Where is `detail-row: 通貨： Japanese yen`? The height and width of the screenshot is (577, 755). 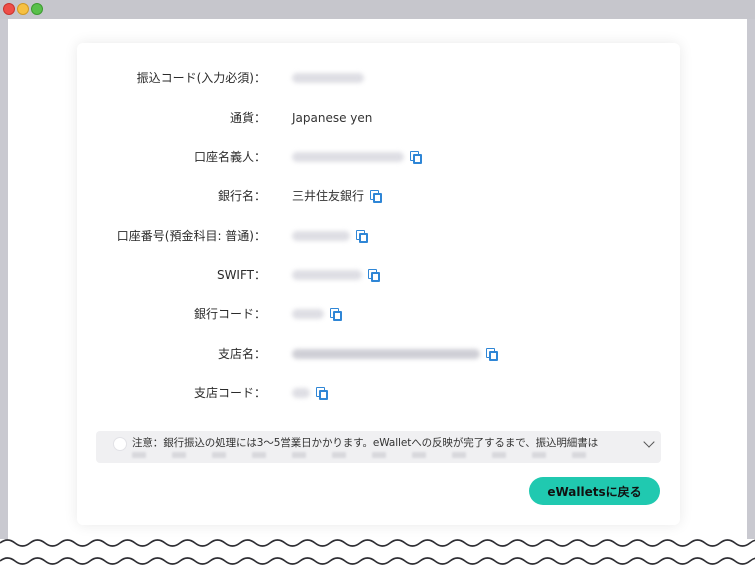
detail-row: 通貨： Japanese yen is located at coordinates (378, 118).